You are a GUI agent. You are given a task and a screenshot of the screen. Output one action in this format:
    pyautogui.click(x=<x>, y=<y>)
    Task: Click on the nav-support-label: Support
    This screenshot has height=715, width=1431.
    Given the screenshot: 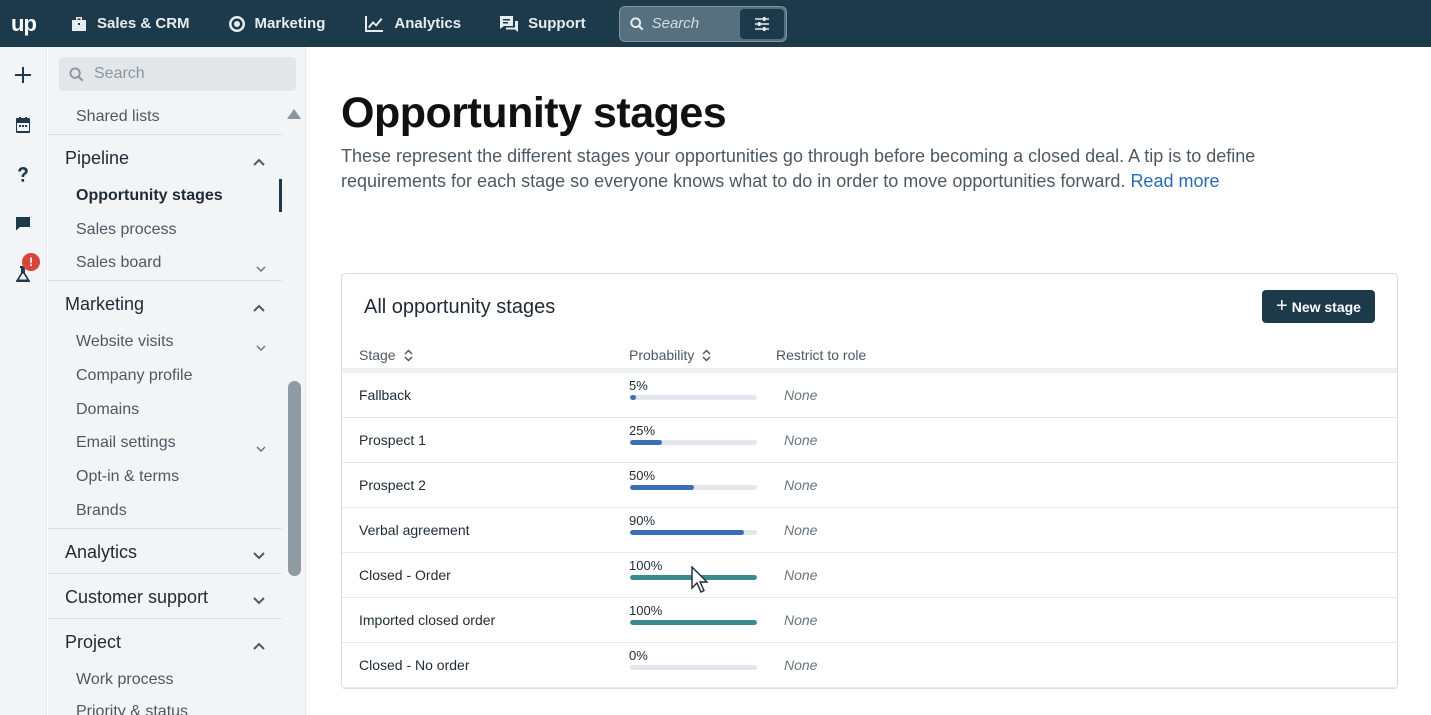 What is the action you would take?
    pyautogui.click(x=557, y=23)
    